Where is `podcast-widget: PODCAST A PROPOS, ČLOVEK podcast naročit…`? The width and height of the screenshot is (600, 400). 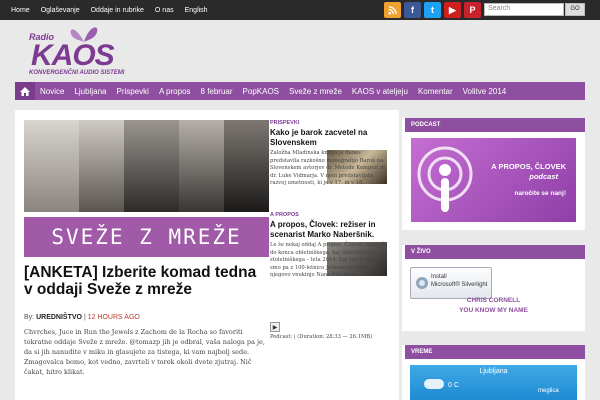 podcast-widget: PODCAST A PROPOS, ČLOVEK podcast naročit… is located at coordinates (493, 174).